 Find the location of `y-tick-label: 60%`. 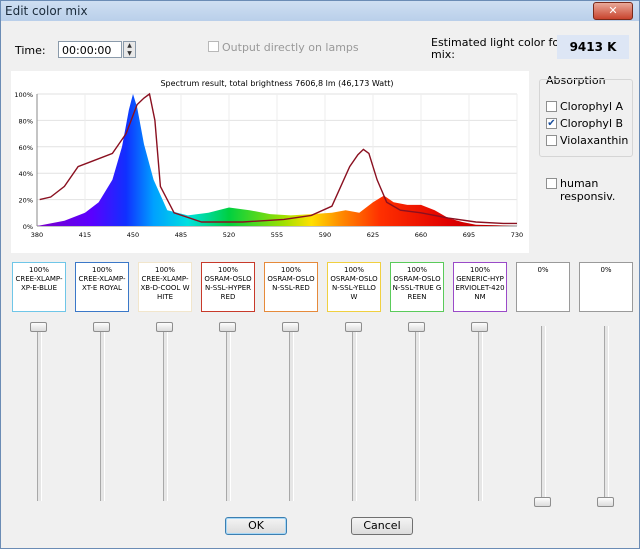

y-tick-label: 60% is located at coordinates (26, 148).